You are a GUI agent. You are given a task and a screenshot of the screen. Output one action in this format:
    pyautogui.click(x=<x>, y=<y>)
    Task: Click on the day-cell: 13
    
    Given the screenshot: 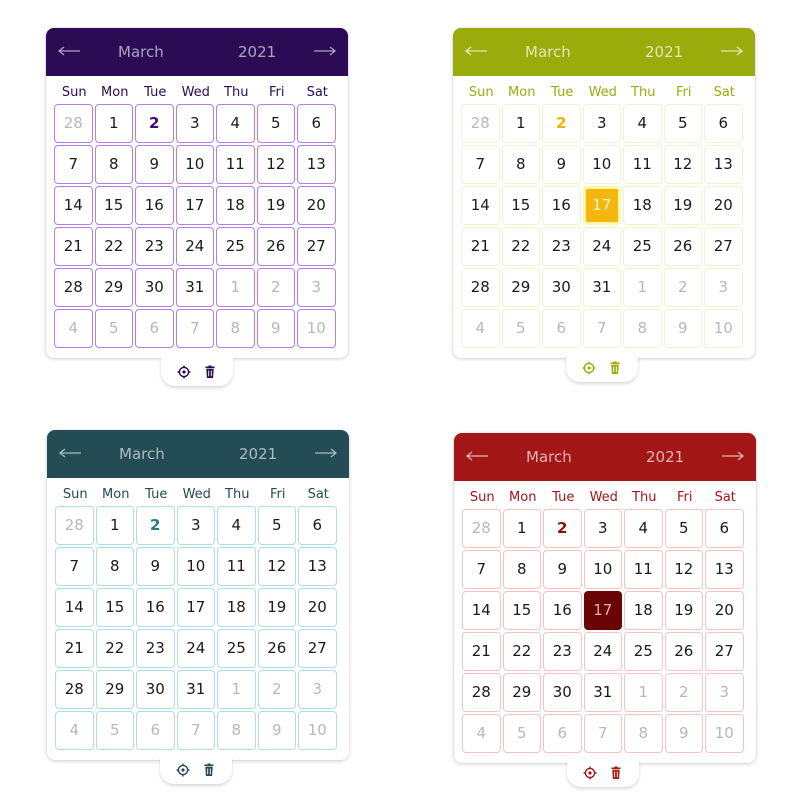 What is the action you would take?
    pyautogui.click(x=723, y=164)
    